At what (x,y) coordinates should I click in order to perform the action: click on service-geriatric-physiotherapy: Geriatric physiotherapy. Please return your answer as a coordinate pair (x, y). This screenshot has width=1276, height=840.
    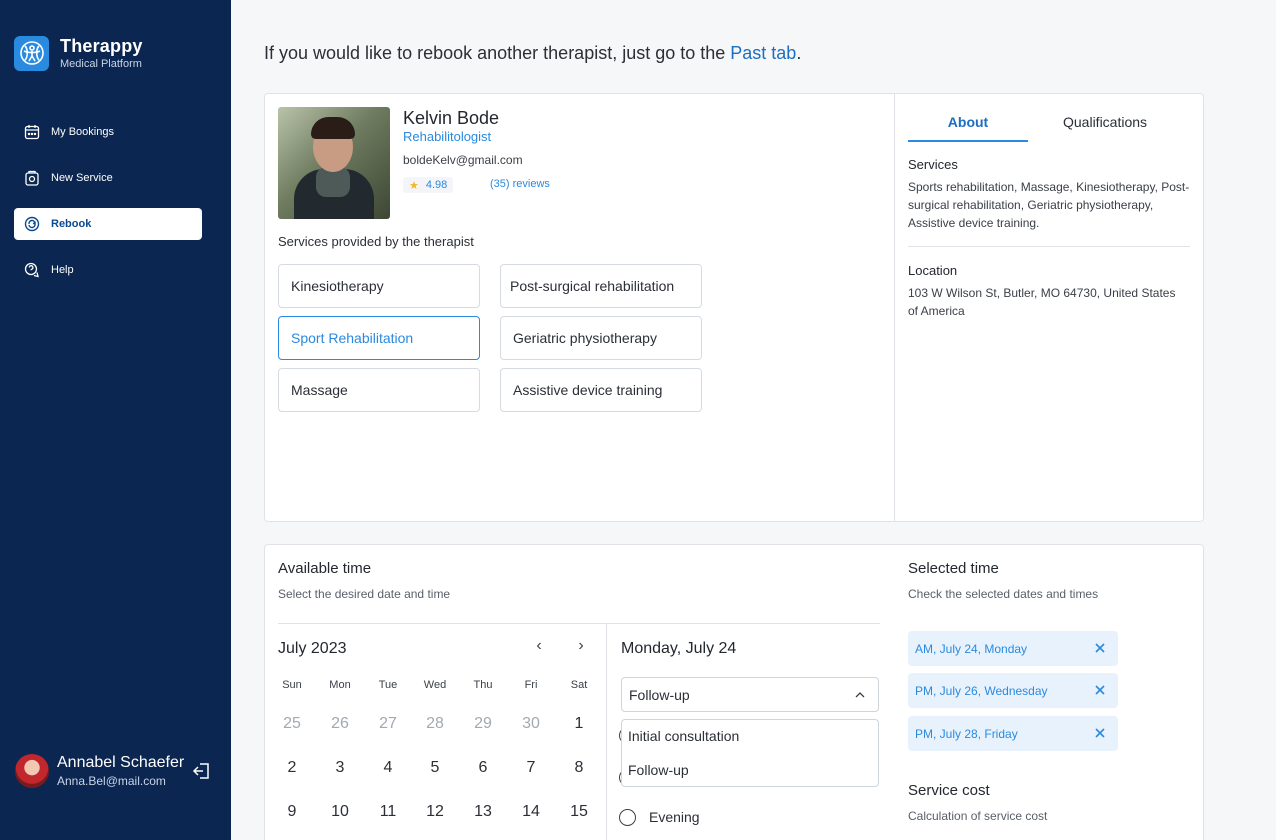
    Looking at the image, I should click on (601, 338).